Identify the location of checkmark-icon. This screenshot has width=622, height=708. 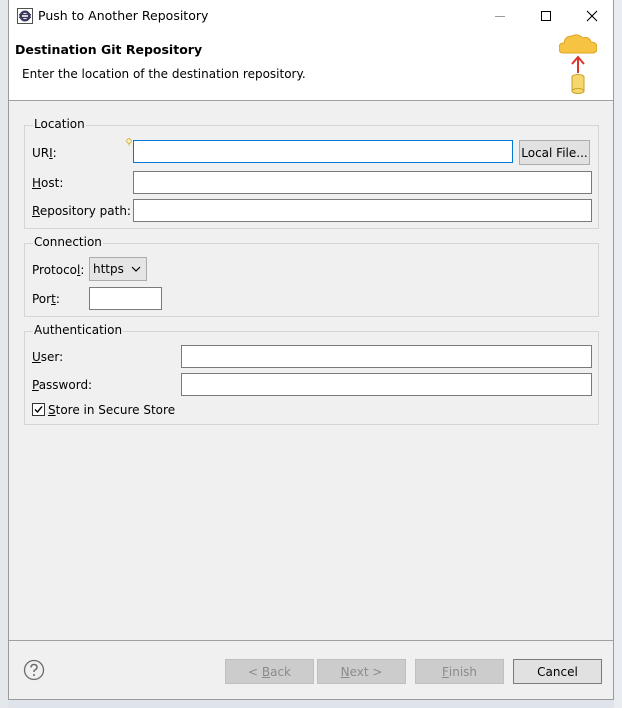
(38, 410).